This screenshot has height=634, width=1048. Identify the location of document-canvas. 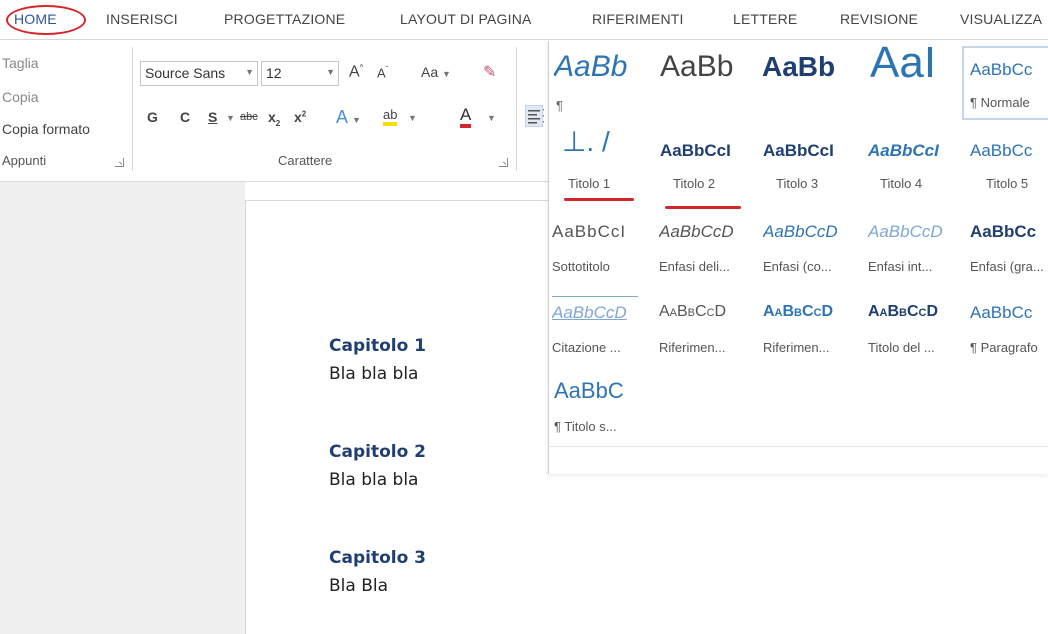
(798, 554).